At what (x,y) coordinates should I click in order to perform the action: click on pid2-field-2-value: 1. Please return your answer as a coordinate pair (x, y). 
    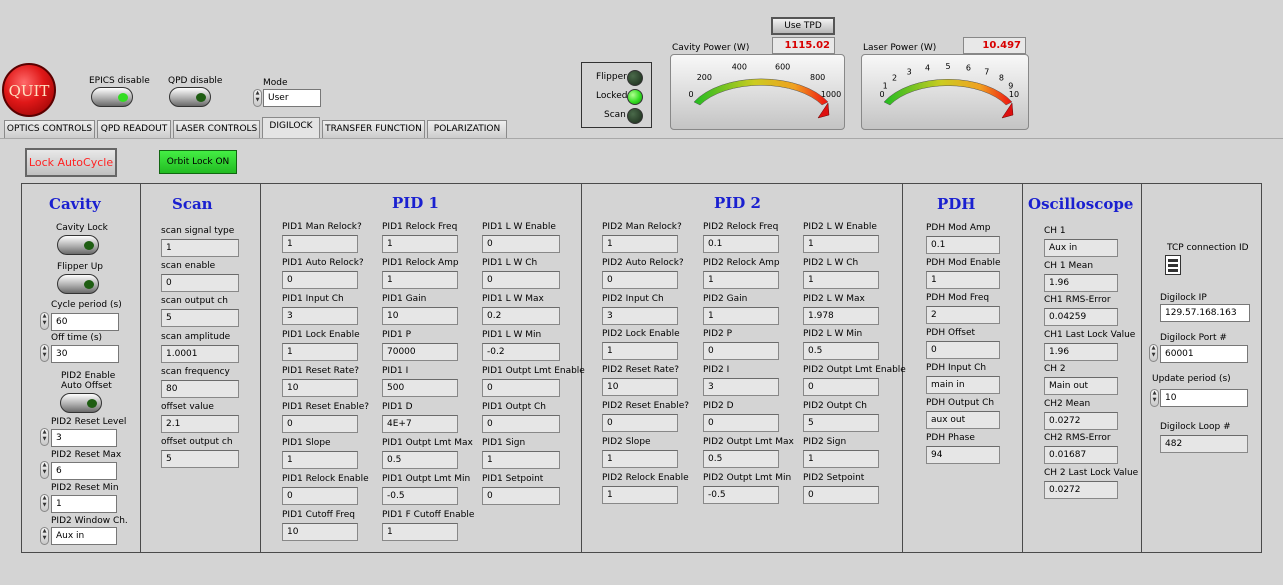
    Looking at the image, I should click on (841, 279).